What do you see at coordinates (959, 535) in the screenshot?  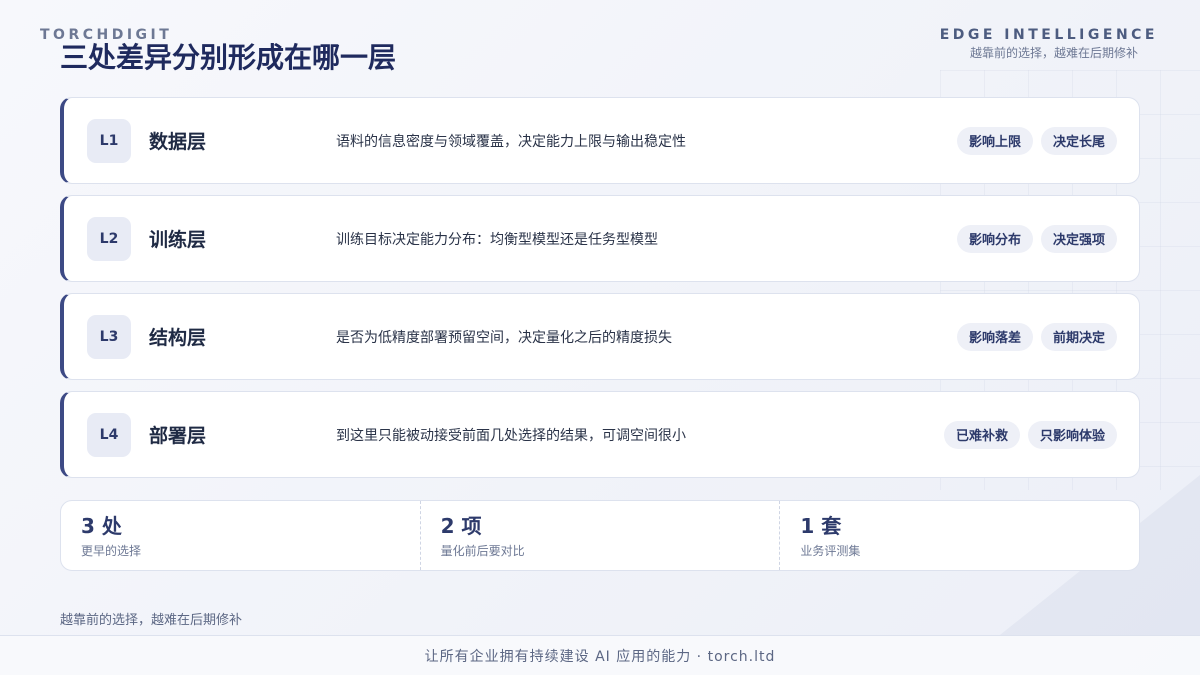 I see `stat-item: 1 套 业务评测集` at bounding box center [959, 535].